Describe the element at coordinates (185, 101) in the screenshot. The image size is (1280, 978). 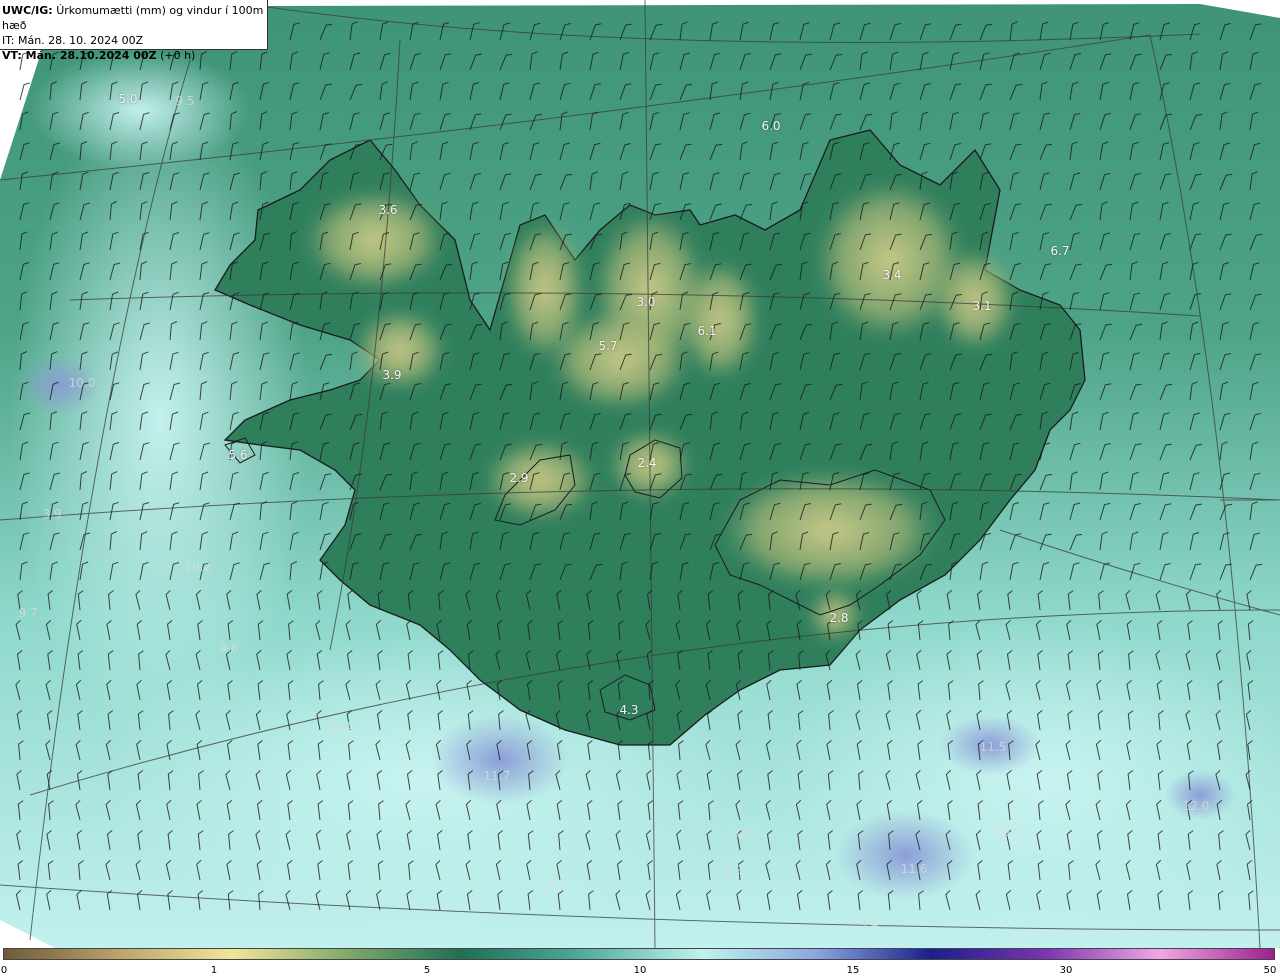
I see `value-label: 9.5` at that location.